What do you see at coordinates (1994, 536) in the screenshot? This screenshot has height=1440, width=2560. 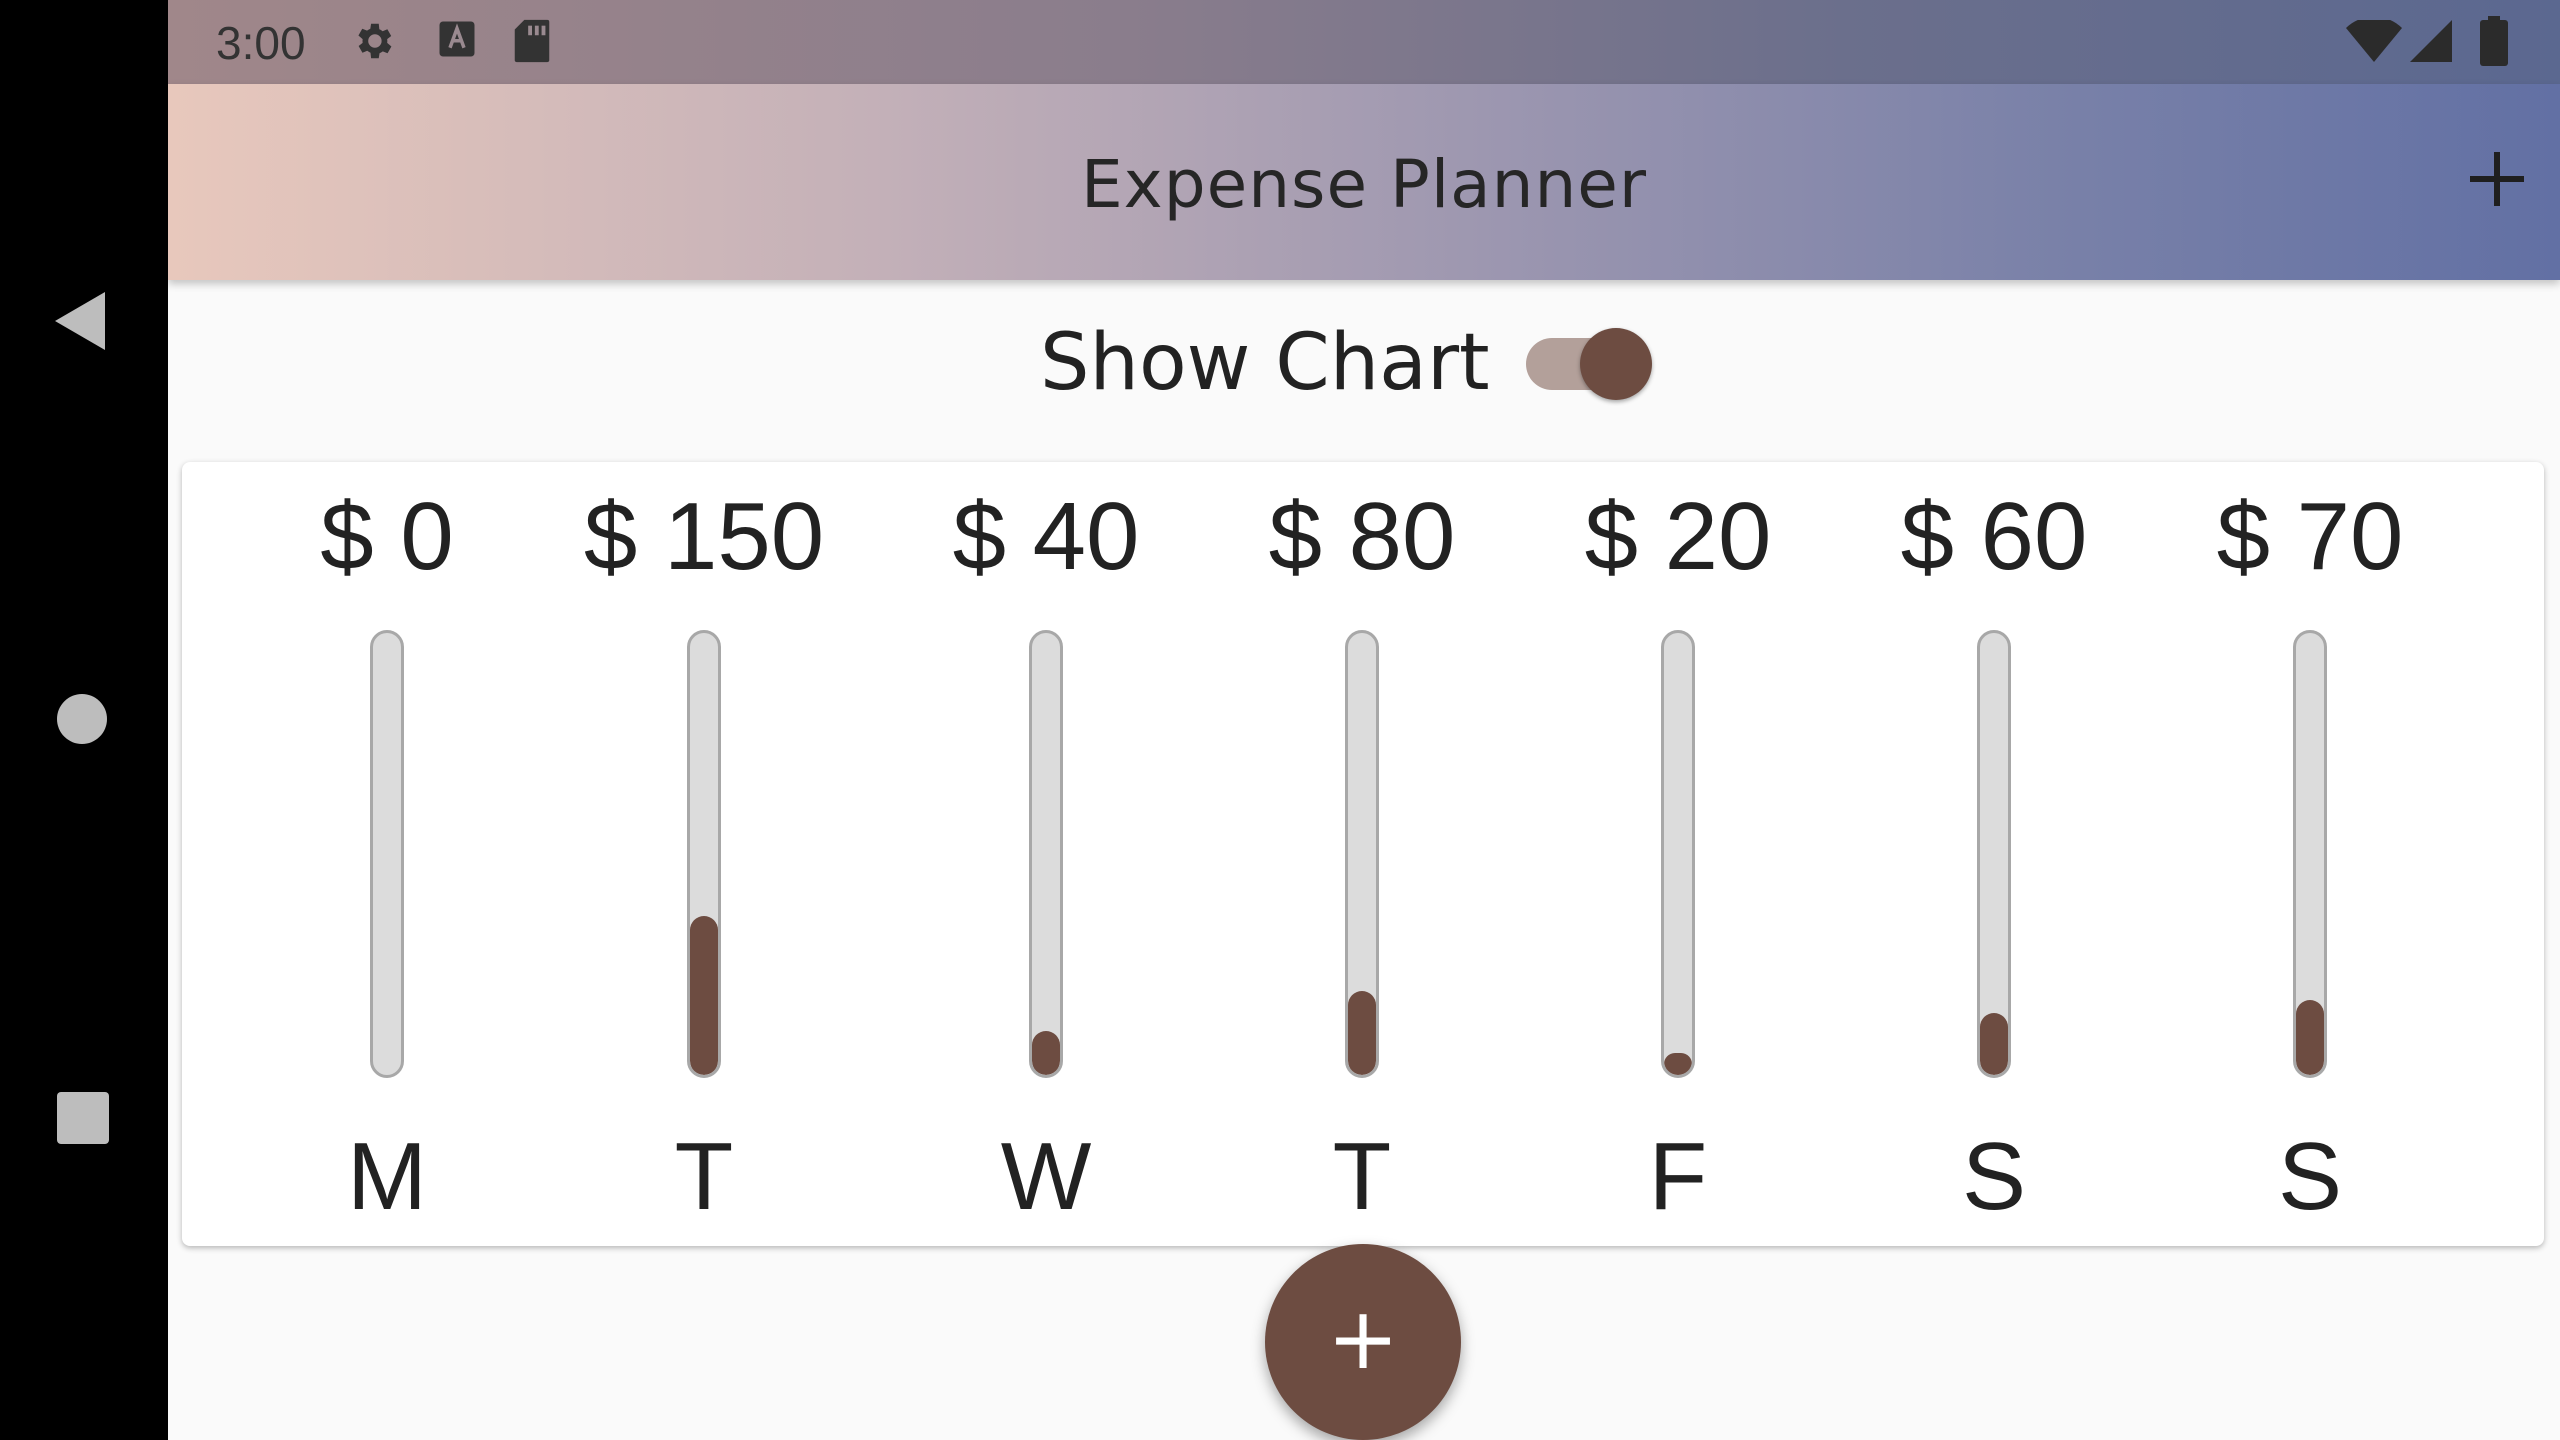 I see `chart-bar-amount: $ 60` at bounding box center [1994, 536].